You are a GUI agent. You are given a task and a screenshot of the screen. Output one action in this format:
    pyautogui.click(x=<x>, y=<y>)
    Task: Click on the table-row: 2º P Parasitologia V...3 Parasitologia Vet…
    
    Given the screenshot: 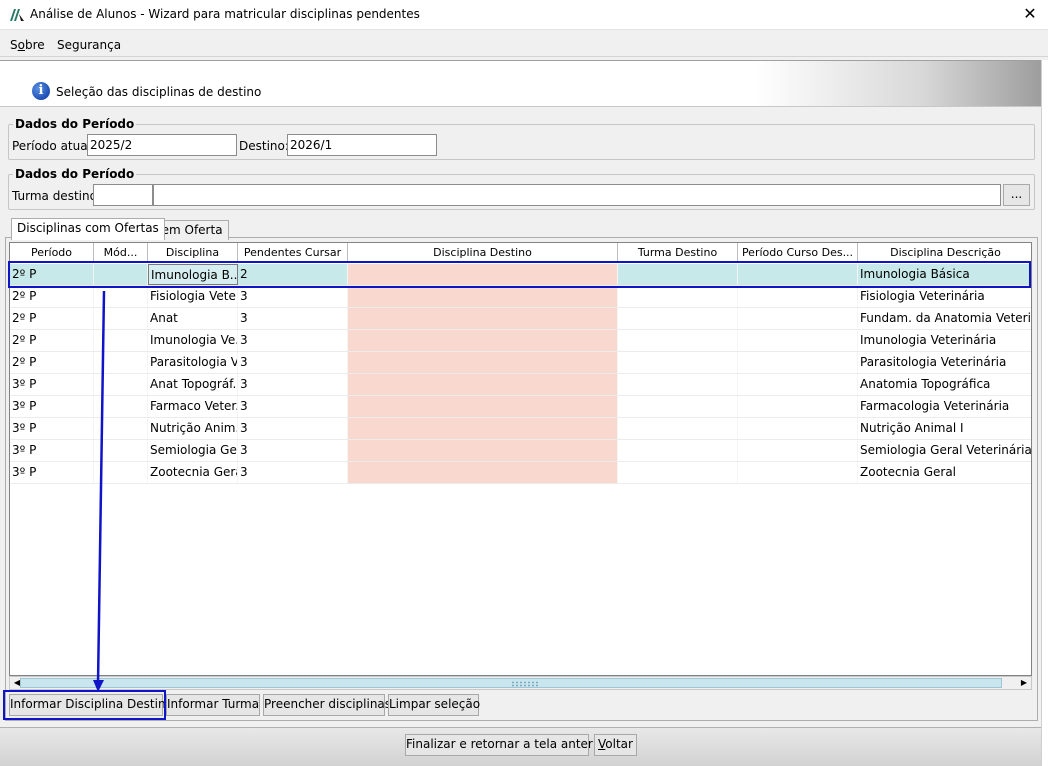 What is the action you would take?
    pyautogui.click(x=520, y=363)
    